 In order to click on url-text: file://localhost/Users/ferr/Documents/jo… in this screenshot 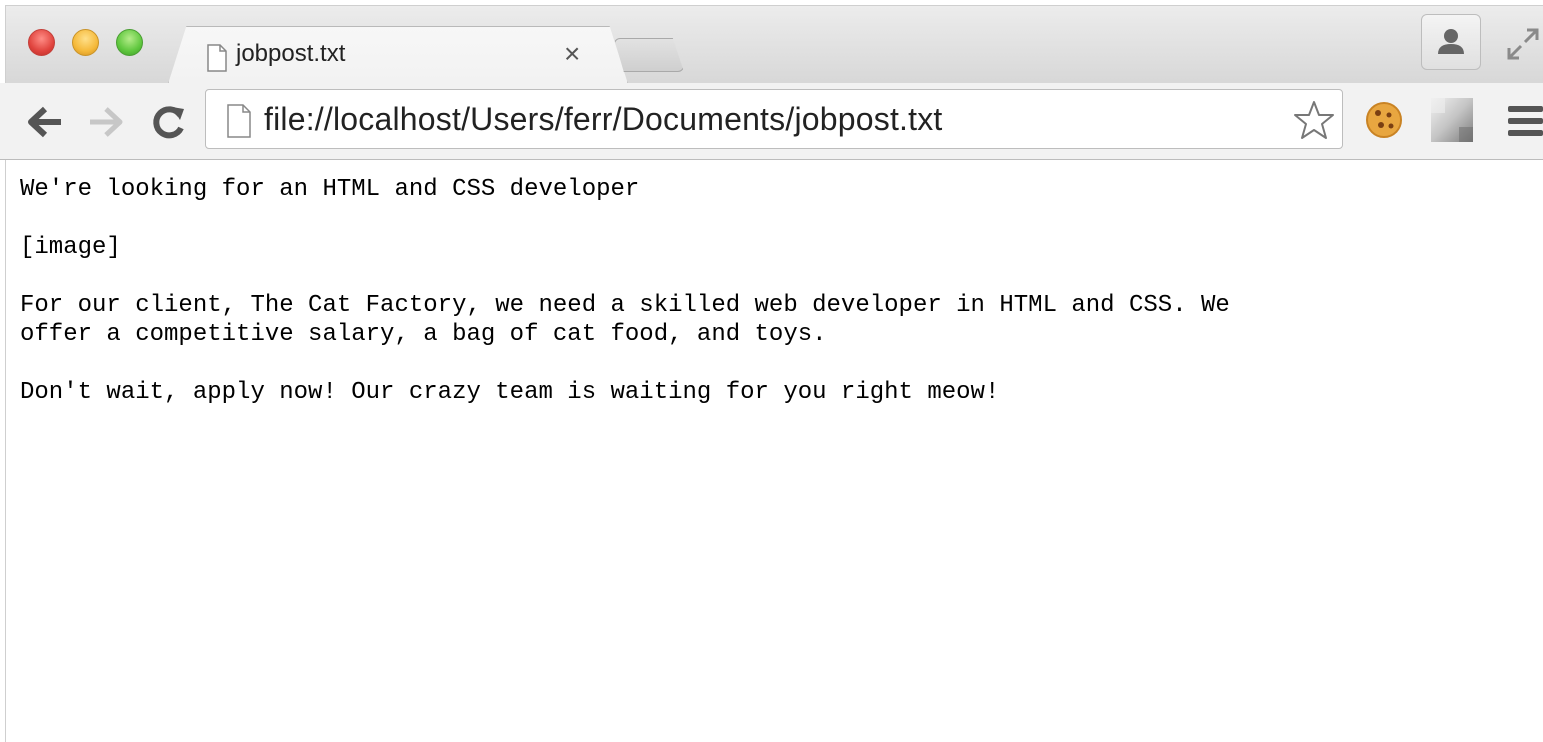, I will do `click(603, 119)`.